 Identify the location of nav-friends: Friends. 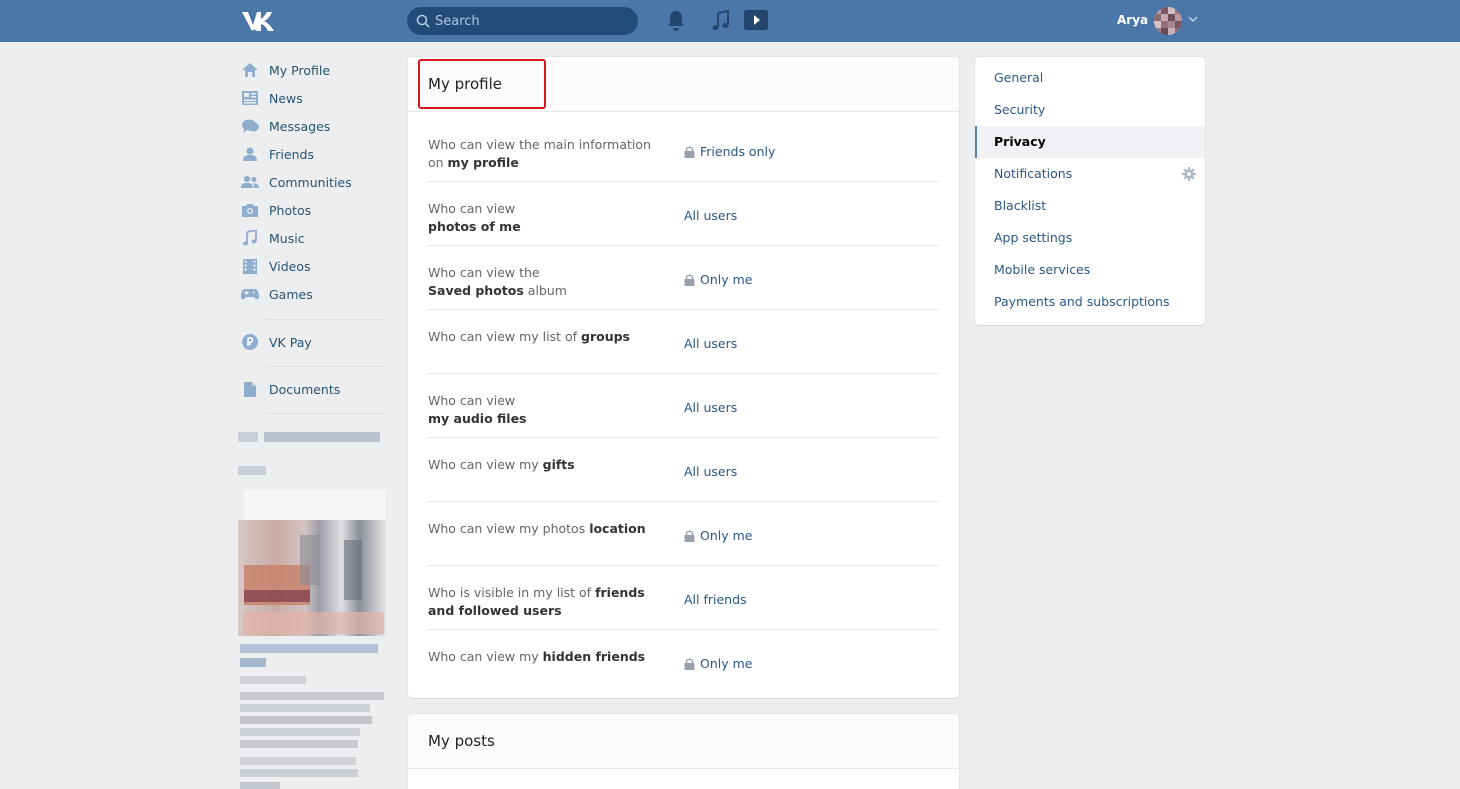
(313, 154).